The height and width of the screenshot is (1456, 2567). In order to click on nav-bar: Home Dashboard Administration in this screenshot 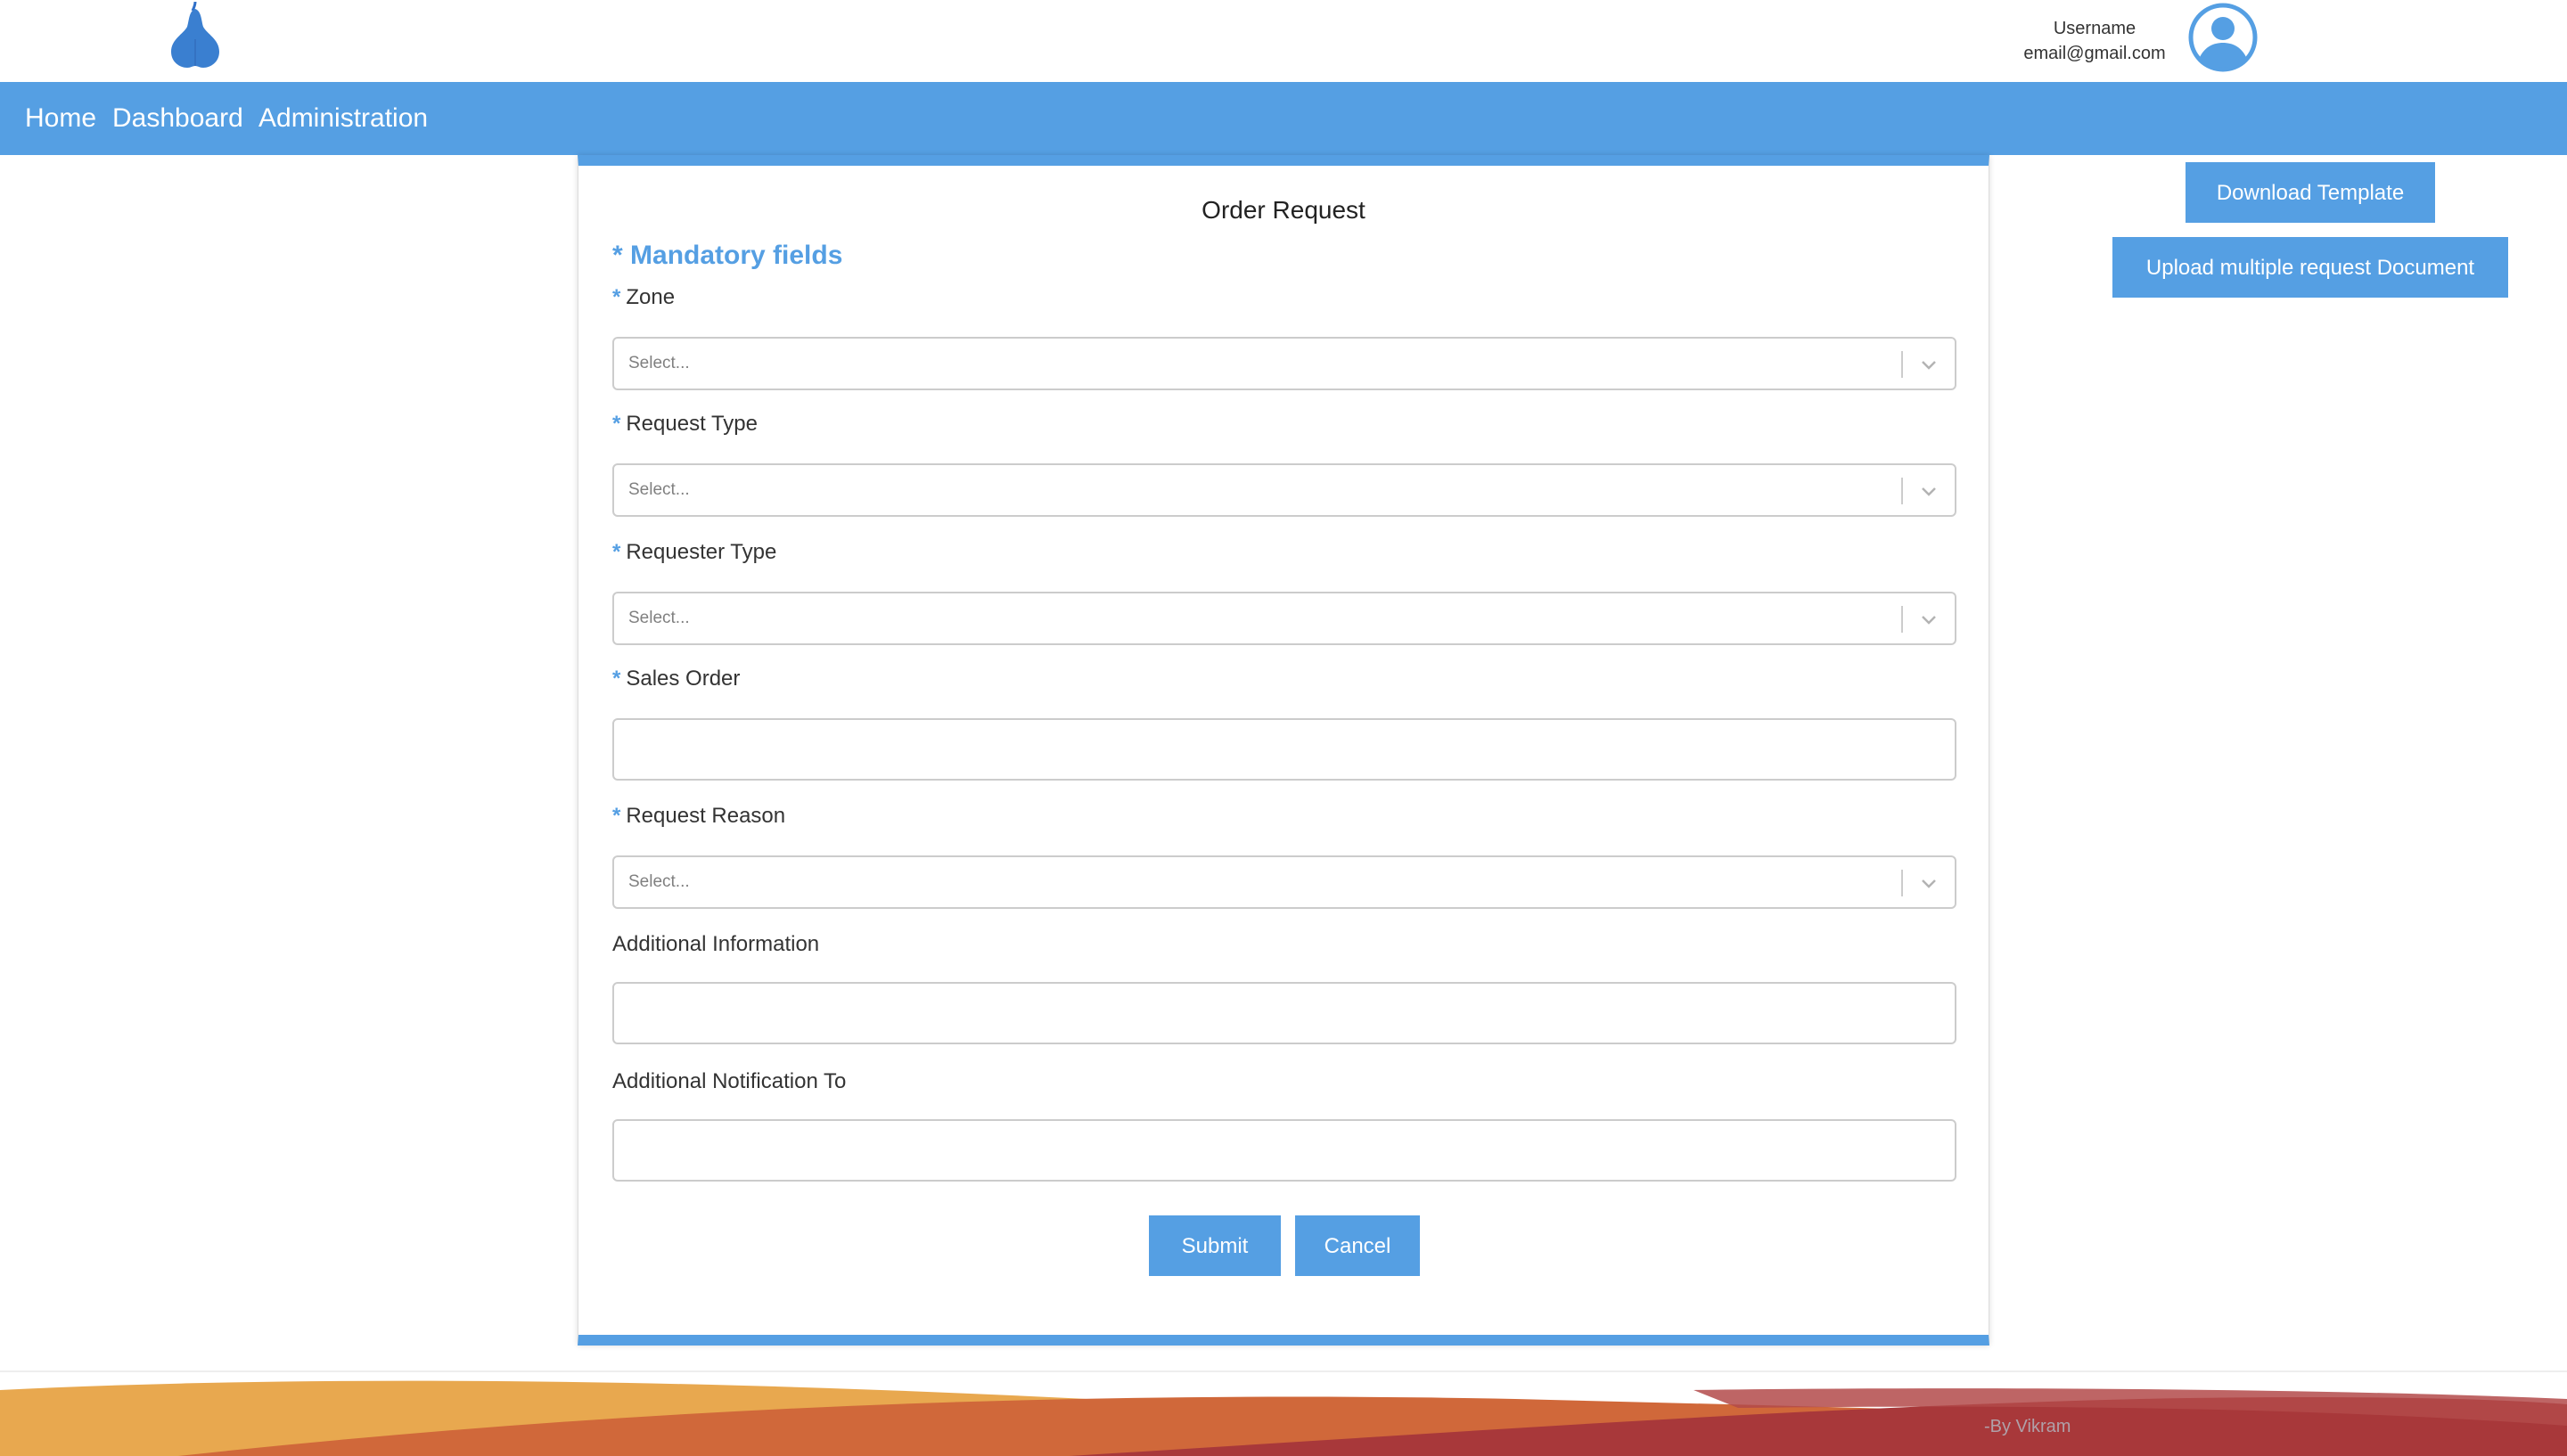, I will do `click(1283, 118)`.